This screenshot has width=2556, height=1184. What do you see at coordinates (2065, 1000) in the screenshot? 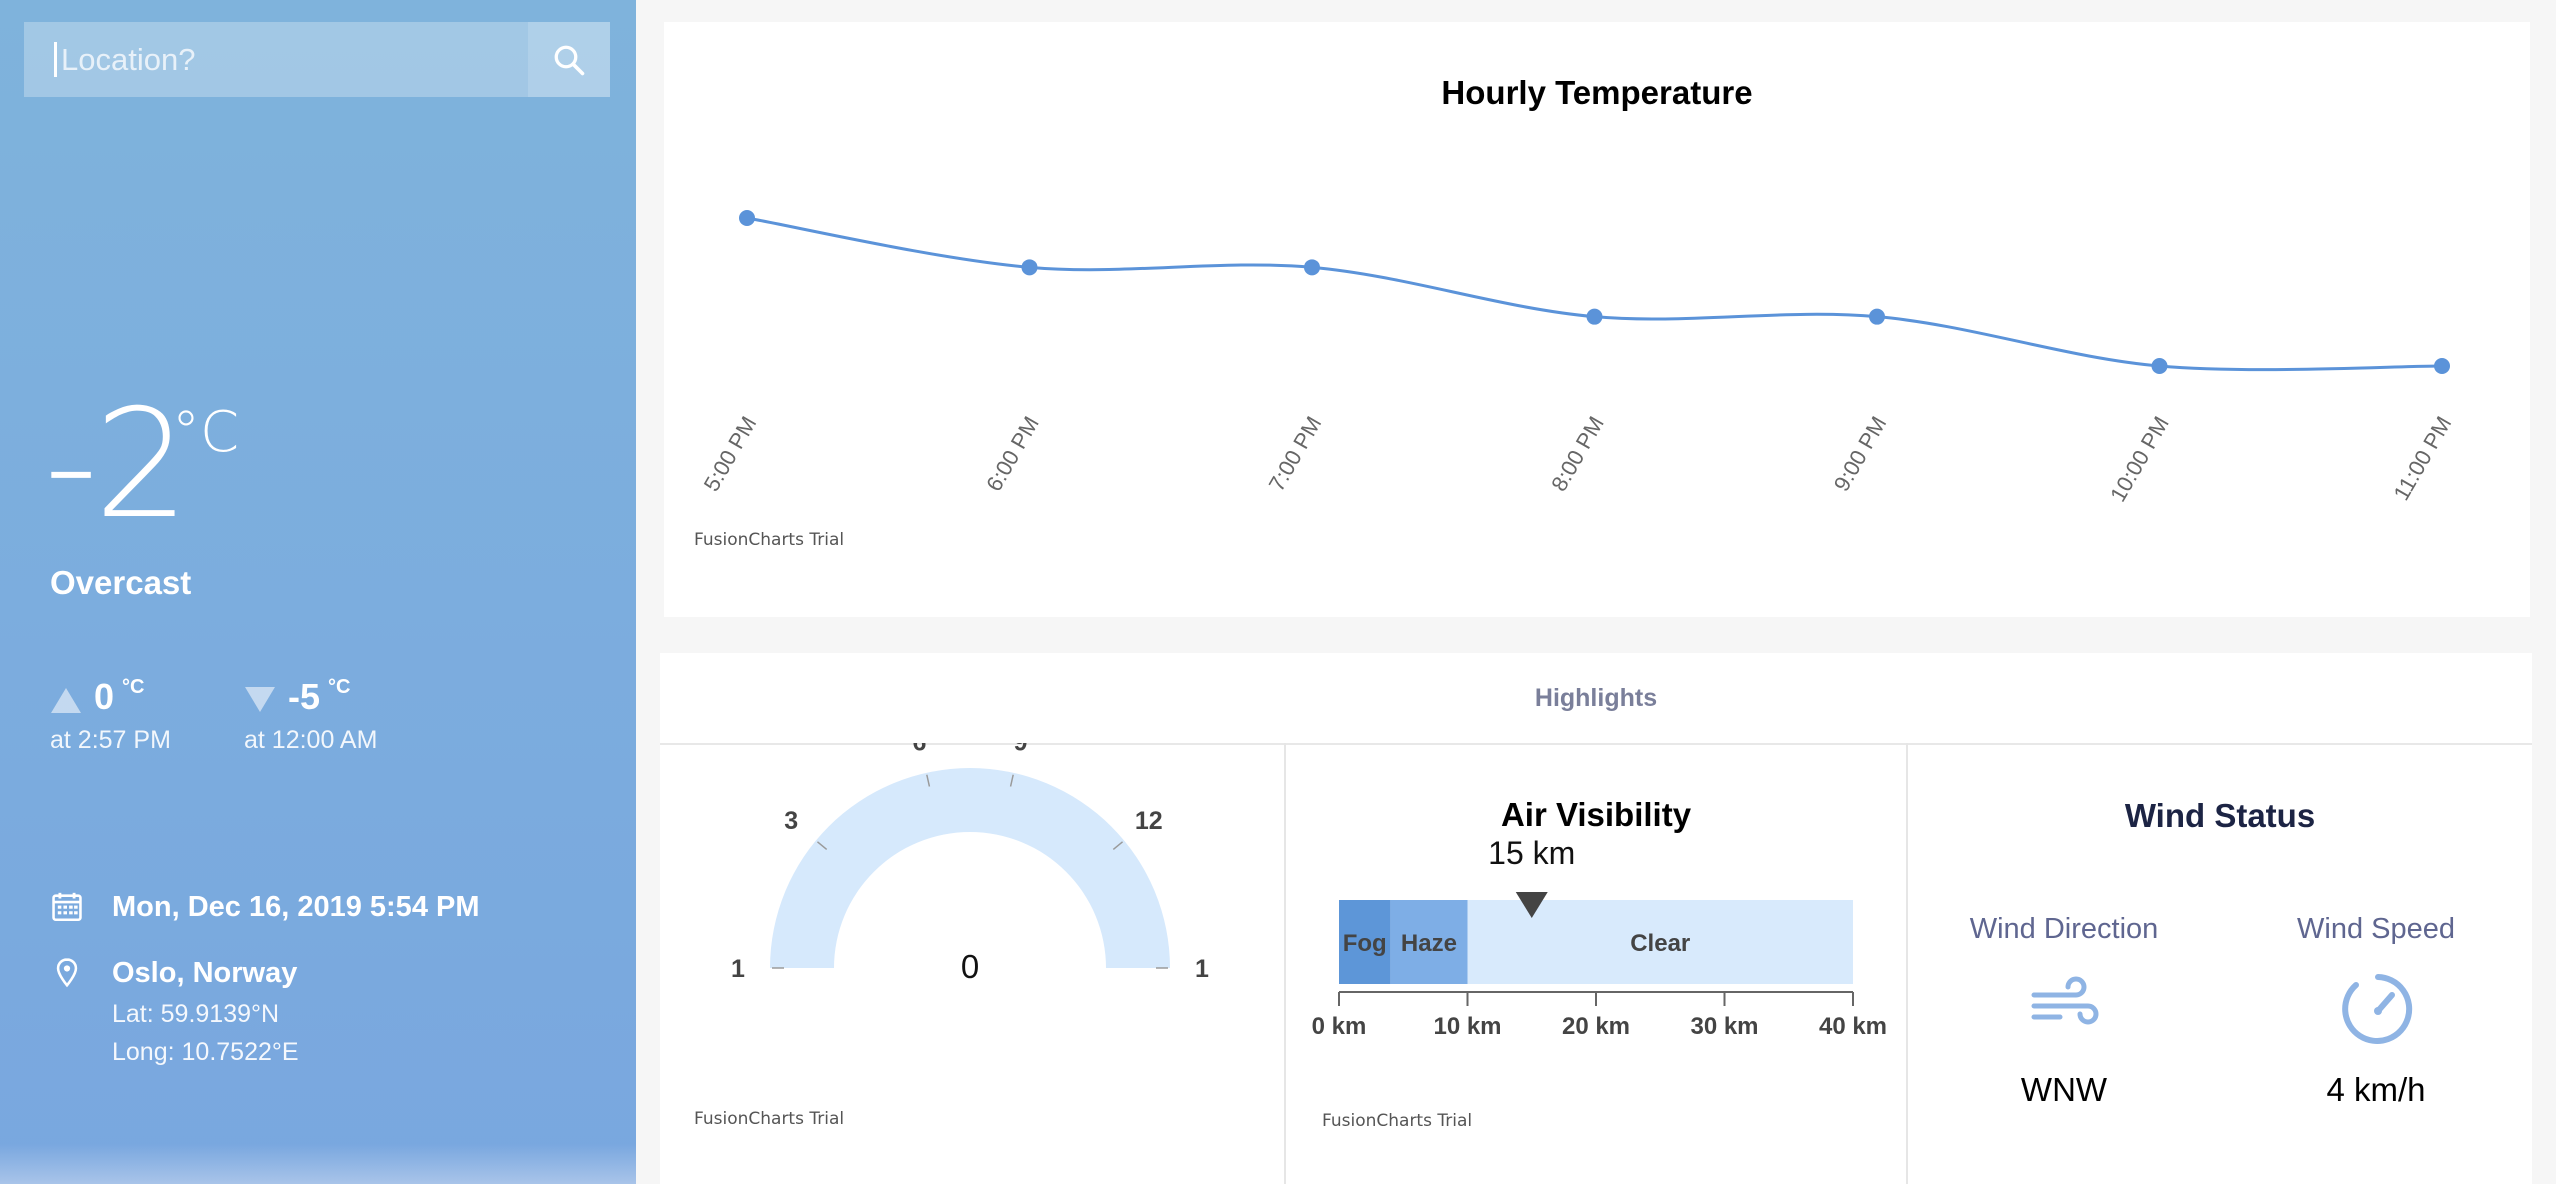
I see `wind-icon` at bounding box center [2065, 1000].